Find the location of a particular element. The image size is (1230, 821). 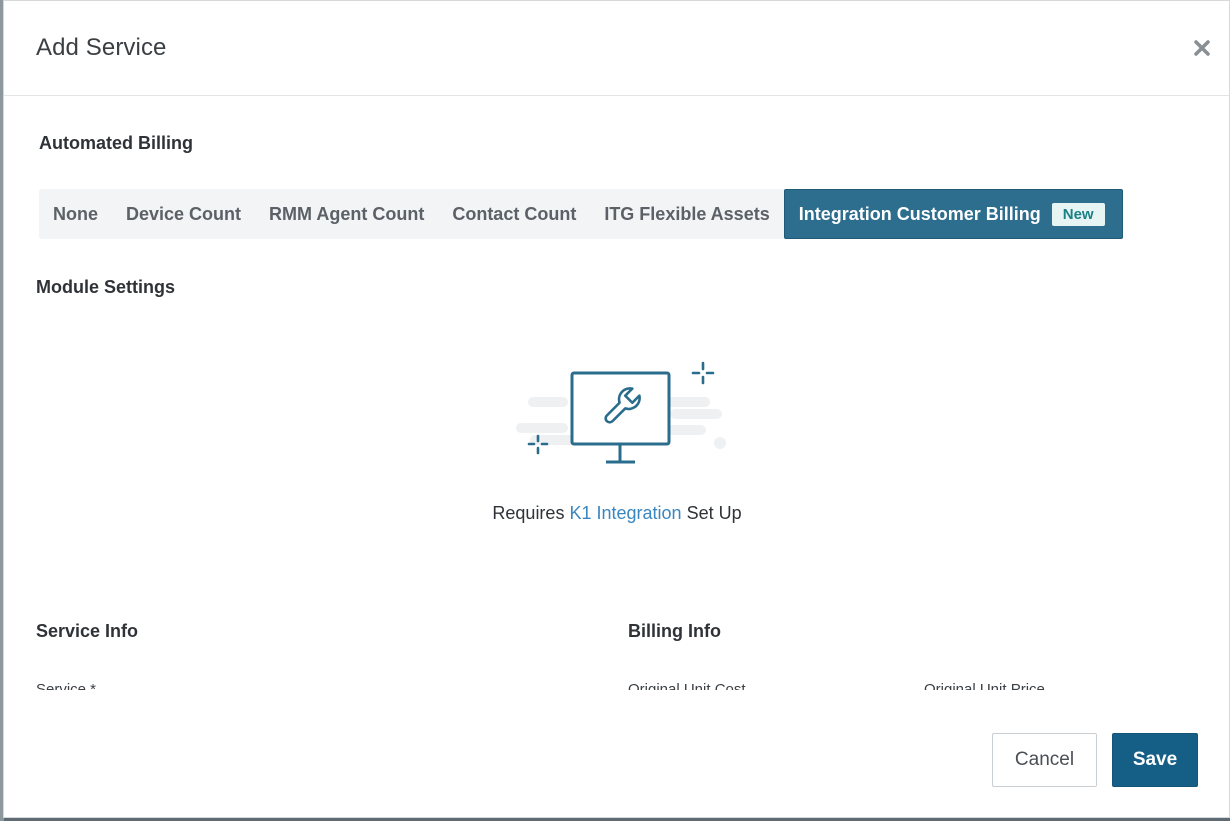

tab-none: None is located at coordinates (75, 214).